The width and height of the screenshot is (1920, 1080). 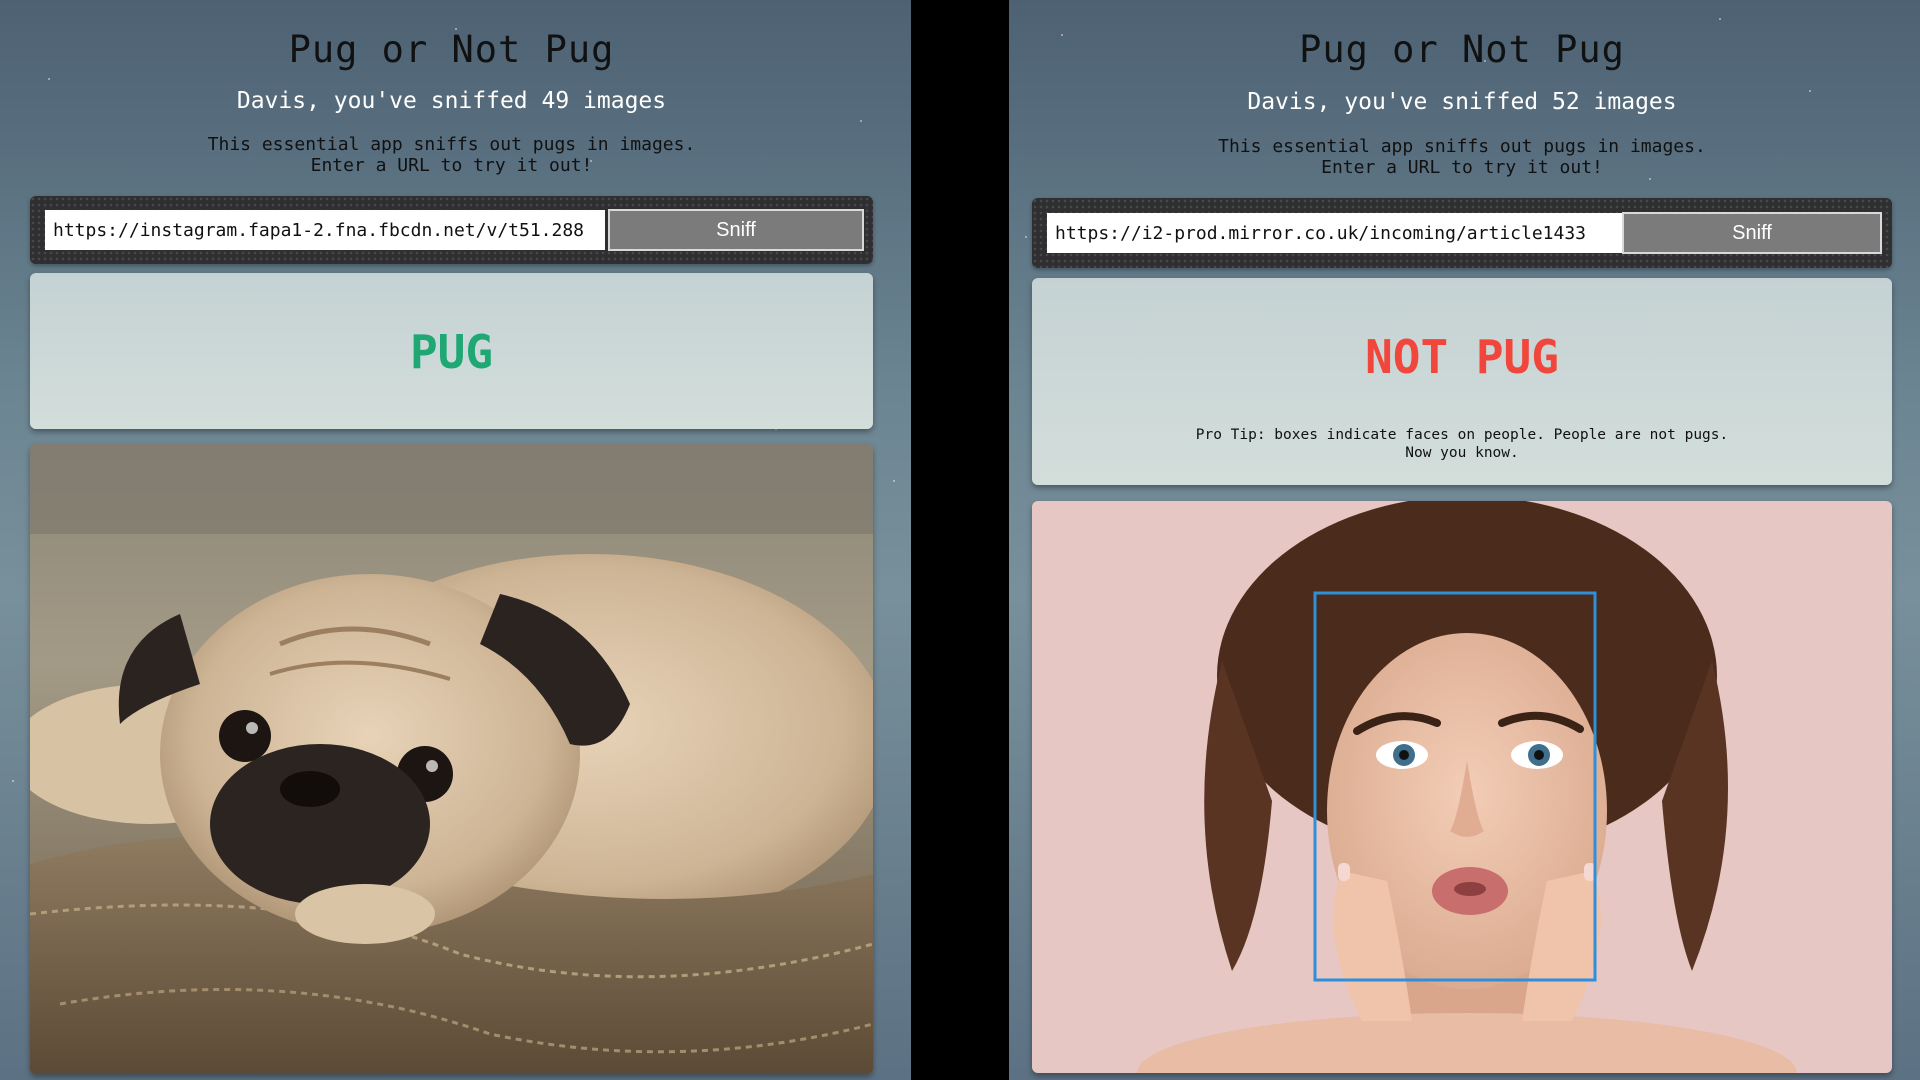 What do you see at coordinates (451, 101) in the screenshot?
I see `sniff-count-greeting: Davis, you've sniffed 49 images` at bounding box center [451, 101].